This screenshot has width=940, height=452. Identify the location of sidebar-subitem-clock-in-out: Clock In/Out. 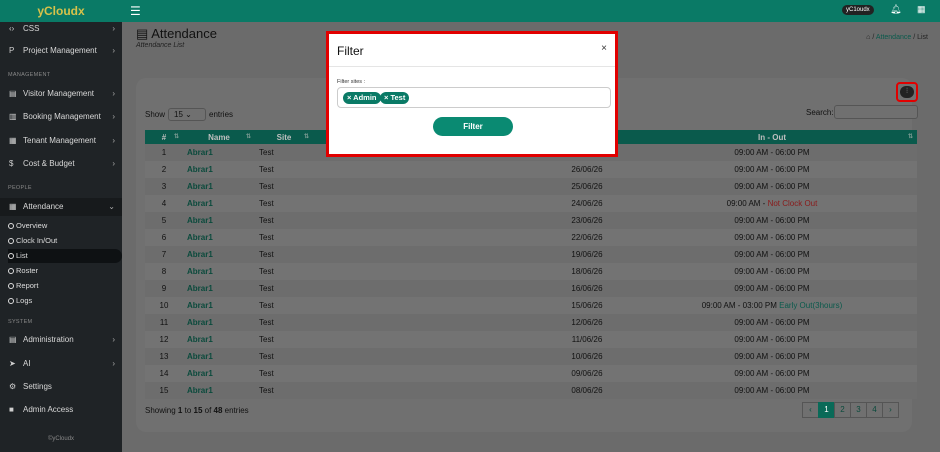
(65, 241).